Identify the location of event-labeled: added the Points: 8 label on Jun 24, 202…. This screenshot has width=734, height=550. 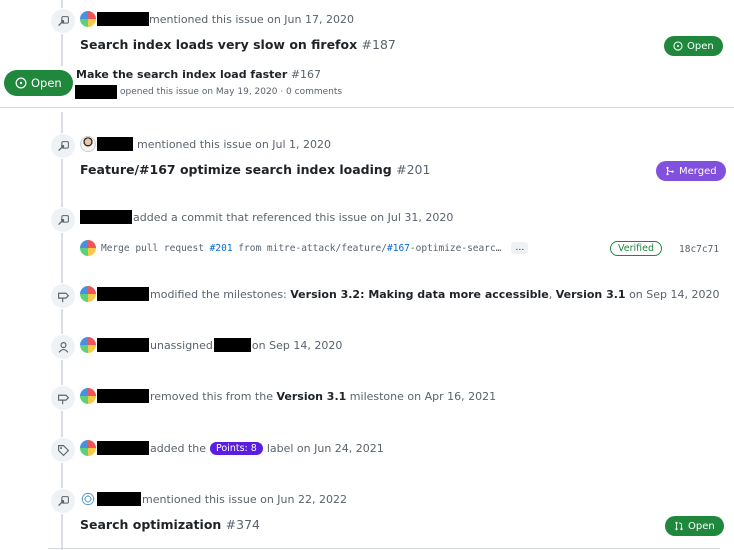
(232, 448).